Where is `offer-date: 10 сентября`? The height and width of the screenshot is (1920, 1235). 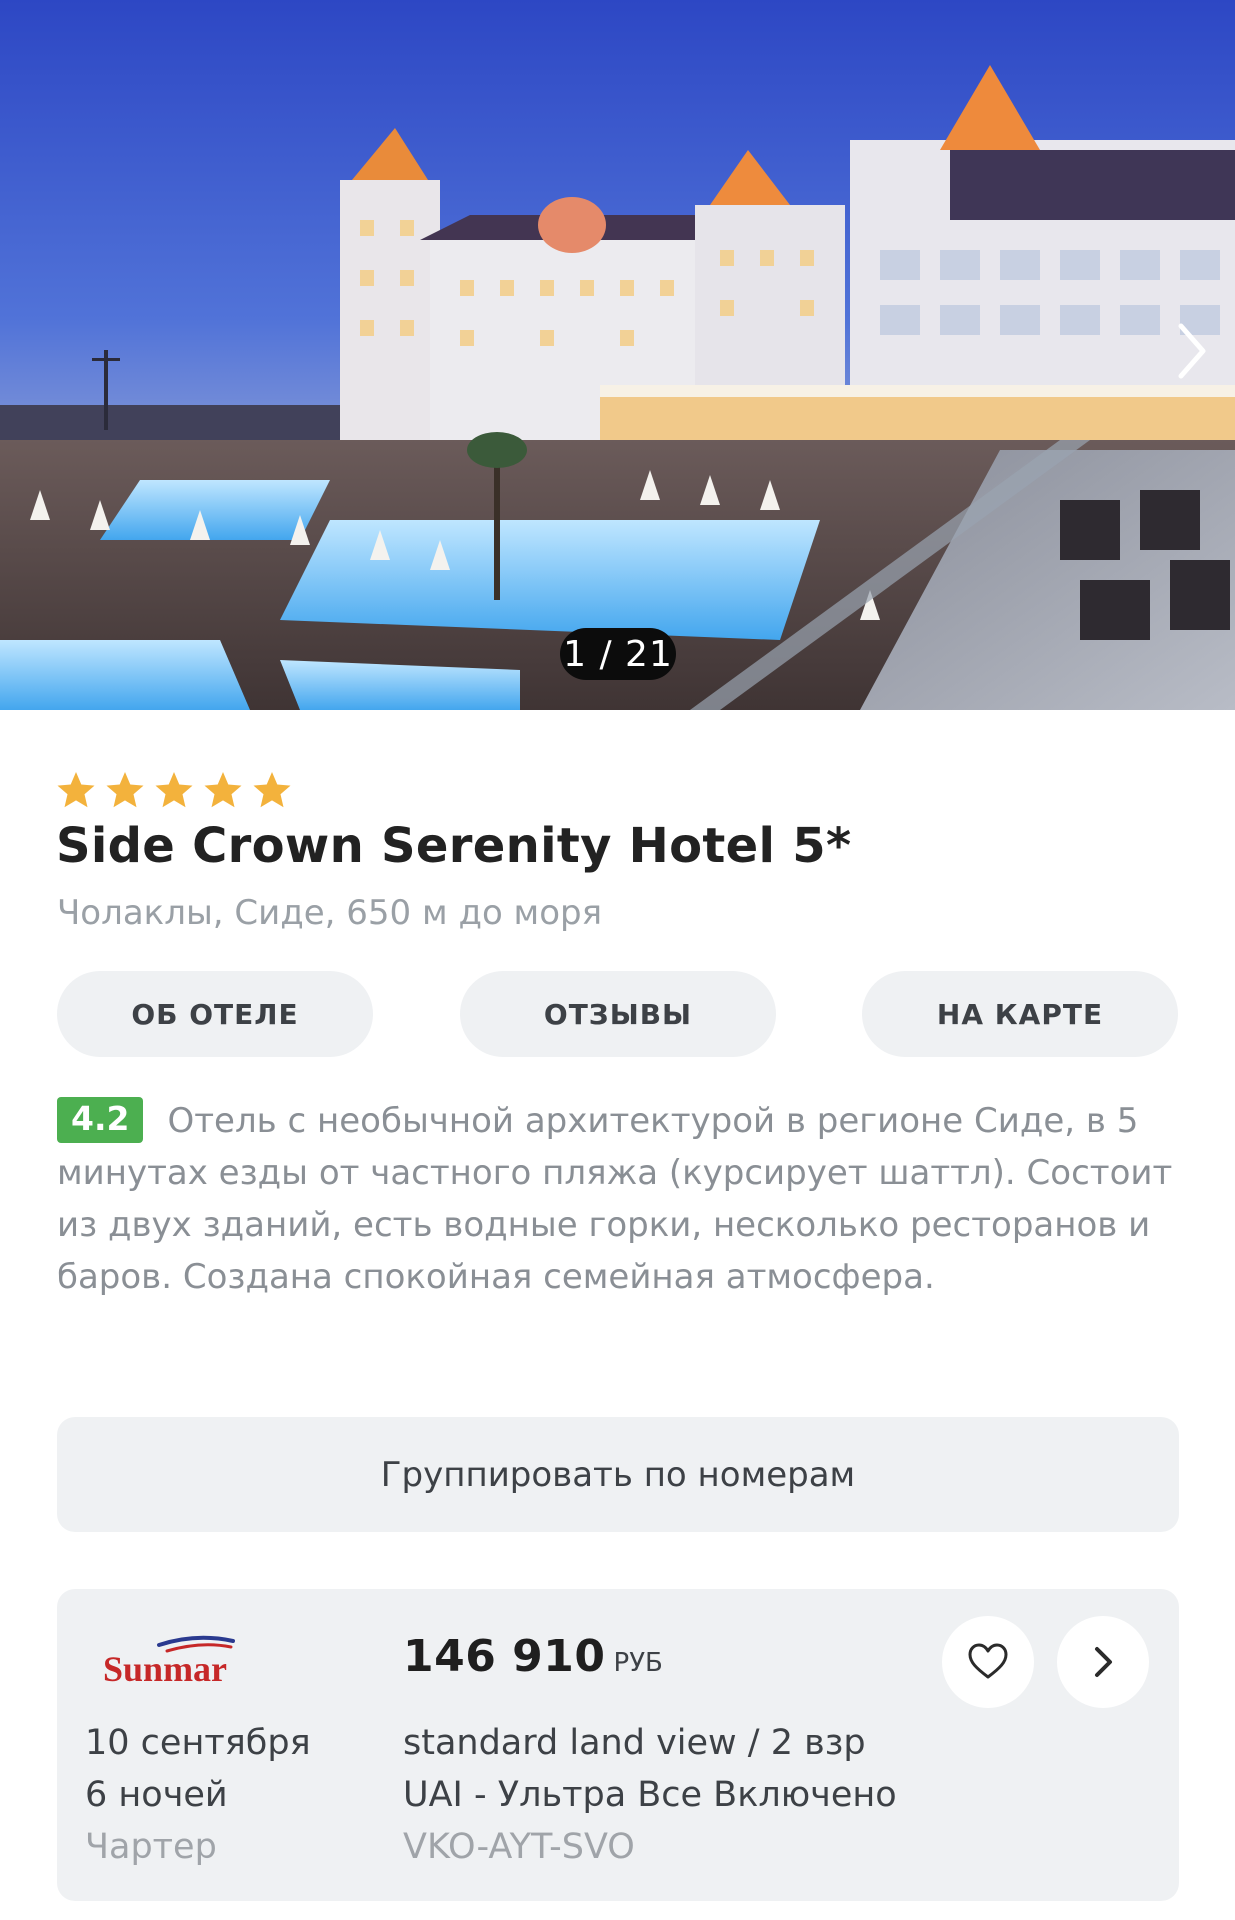
offer-date: 10 сентября is located at coordinates (198, 1743).